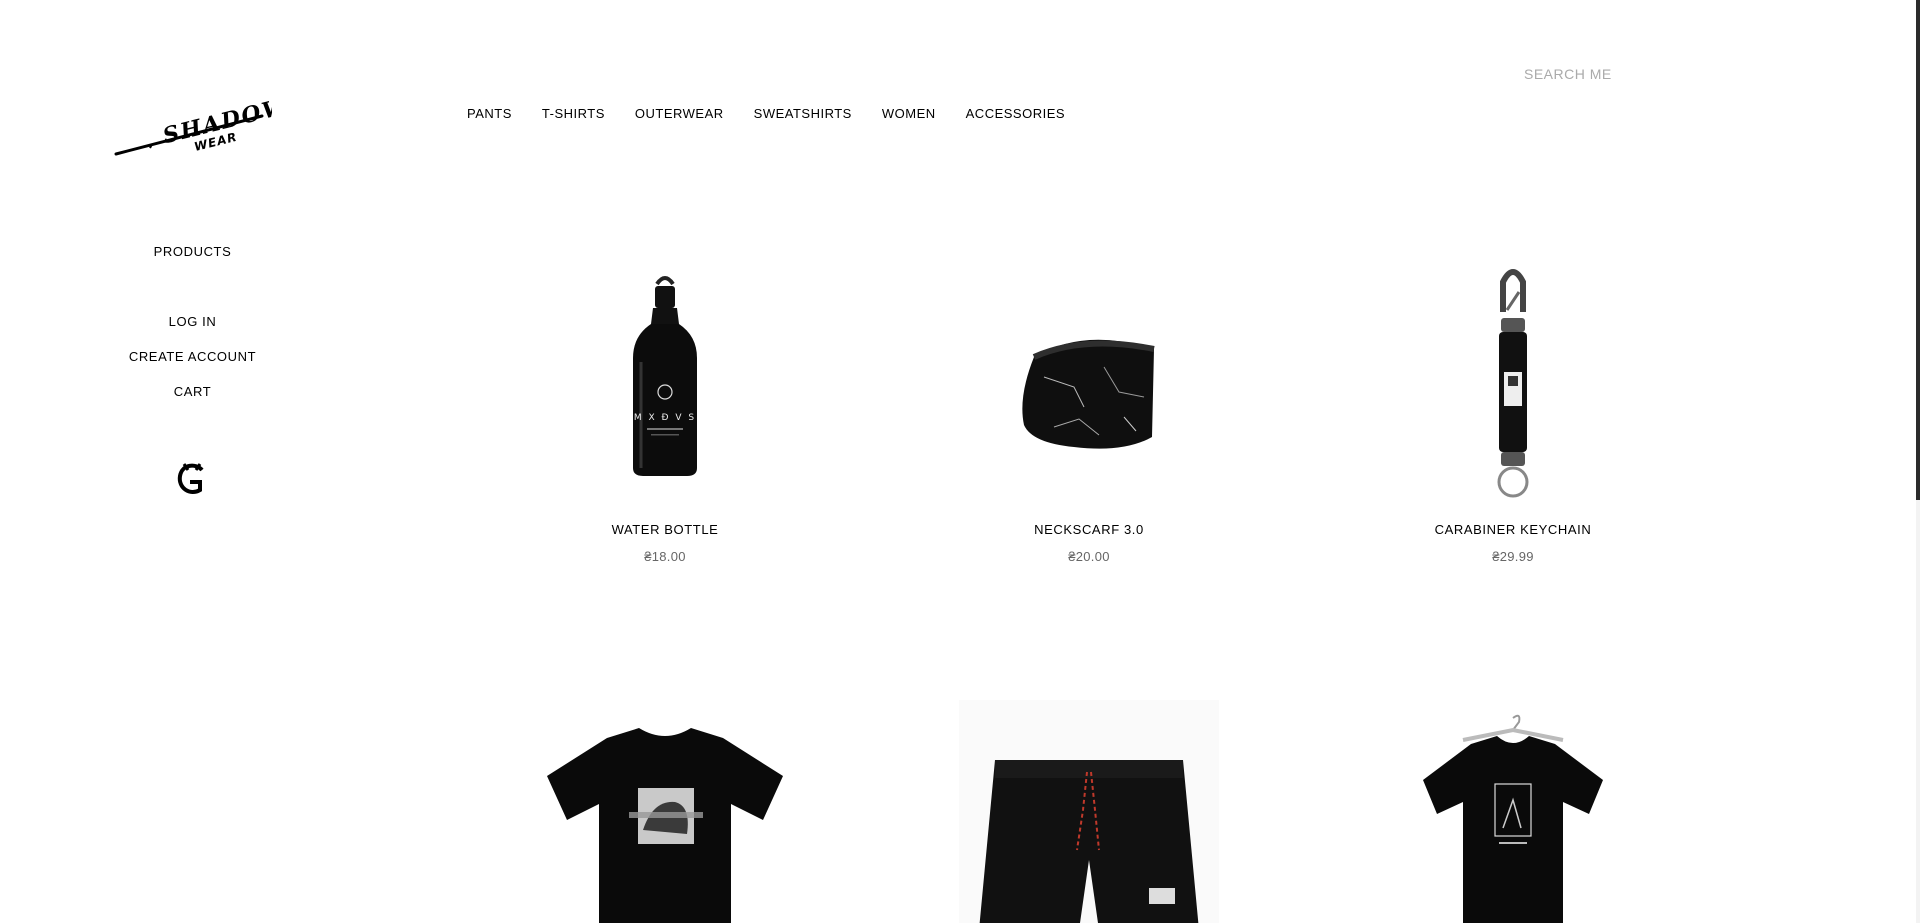  What do you see at coordinates (665, 418) in the screenshot?
I see `bottle-brand-text: M X Ð V S` at bounding box center [665, 418].